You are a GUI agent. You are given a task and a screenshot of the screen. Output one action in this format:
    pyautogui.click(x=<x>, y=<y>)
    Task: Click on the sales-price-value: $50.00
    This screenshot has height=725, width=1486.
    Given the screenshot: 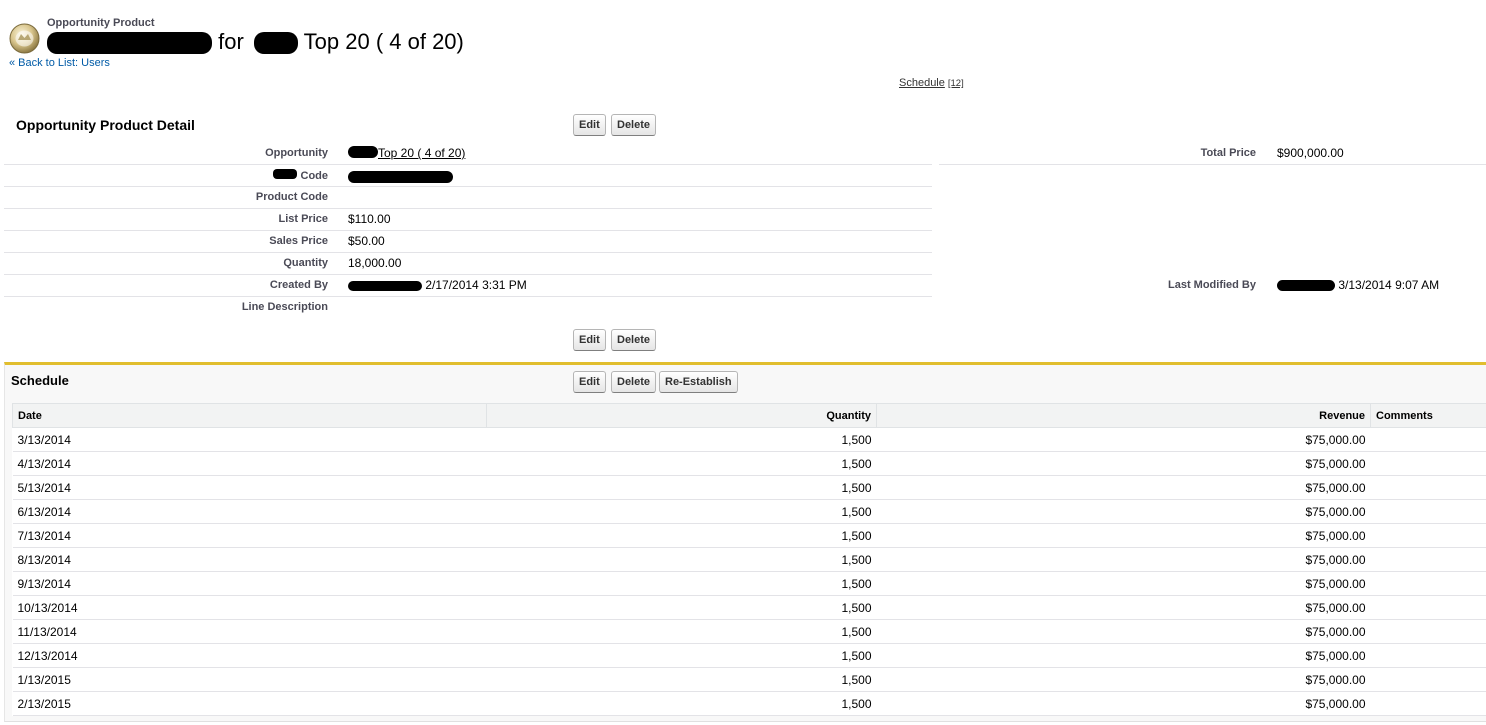 What is the action you would take?
    pyautogui.click(x=366, y=241)
    